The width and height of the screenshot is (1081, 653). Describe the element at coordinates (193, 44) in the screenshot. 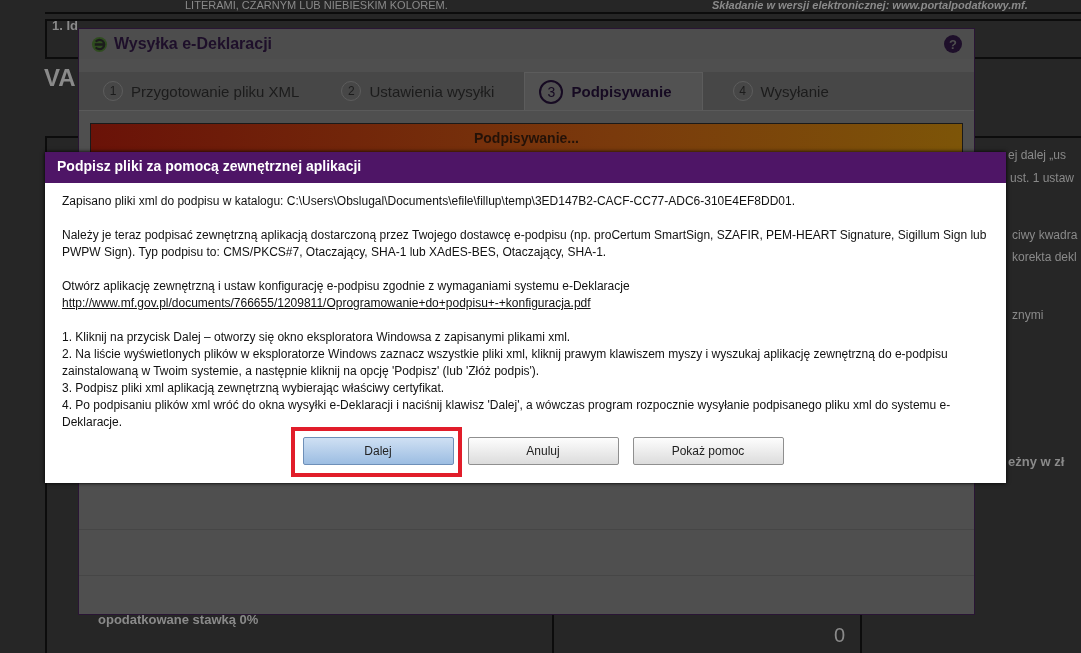

I see `window-title: Wysyłka e-Deklaracji` at that location.